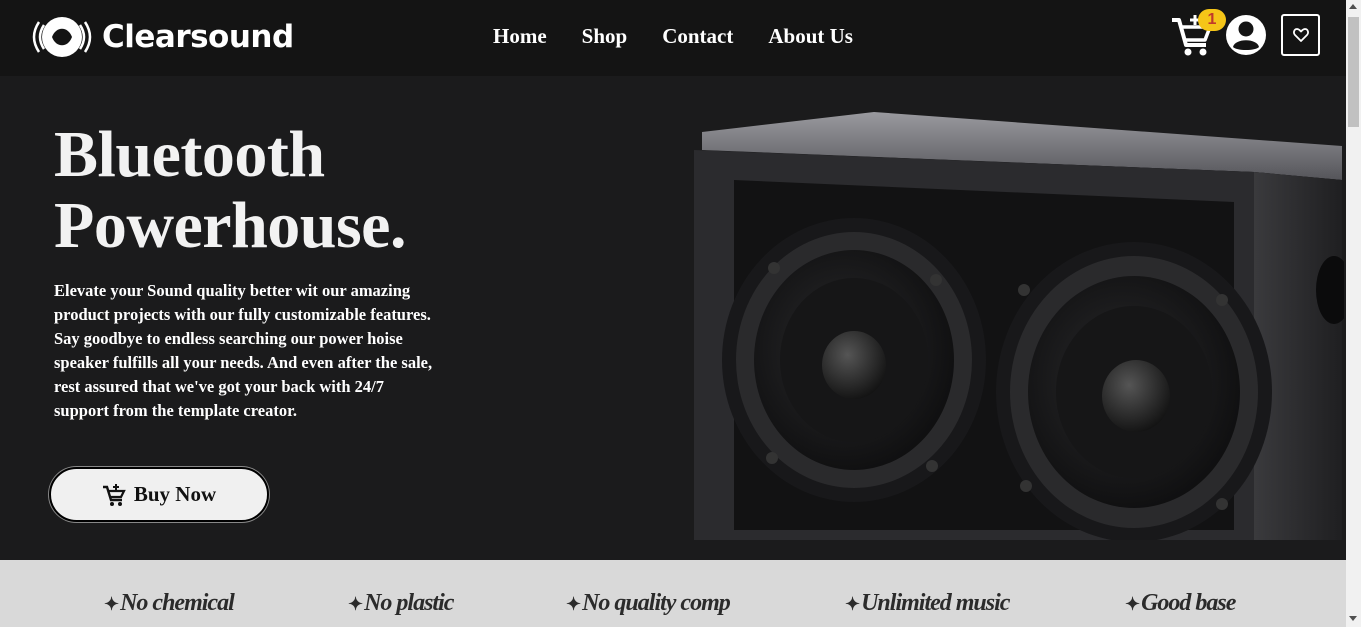 The height and width of the screenshot is (627, 1361). Describe the element at coordinates (177, 603) in the screenshot. I see `feature-label: No chemical` at that location.